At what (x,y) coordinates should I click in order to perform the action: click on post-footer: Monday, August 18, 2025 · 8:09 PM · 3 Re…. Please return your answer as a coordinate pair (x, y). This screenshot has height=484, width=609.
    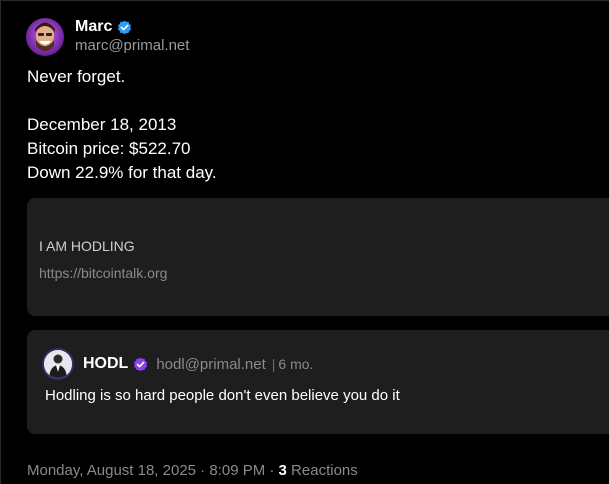
    Looking at the image, I should click on (192, 470).